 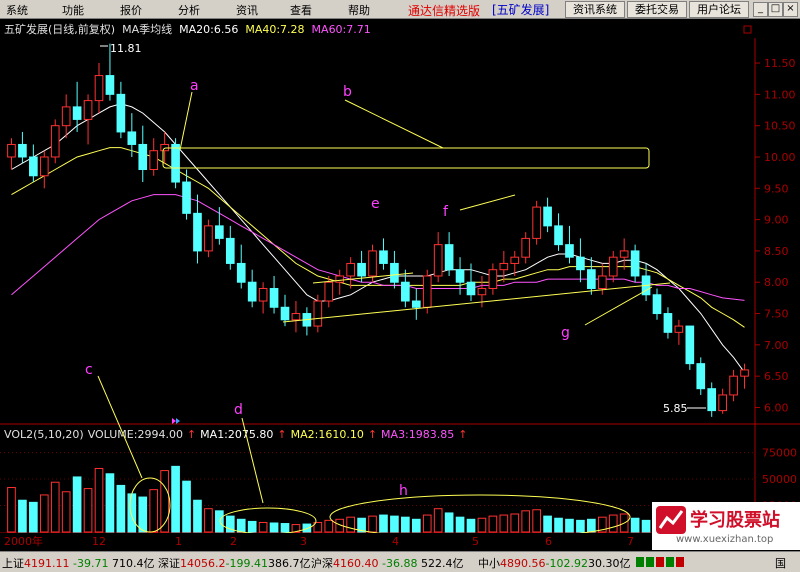 What do you see at coordinates (780, 126) in the screenshot?
I see `price-tick-label: 10.50` at bounding box center [780, 126].